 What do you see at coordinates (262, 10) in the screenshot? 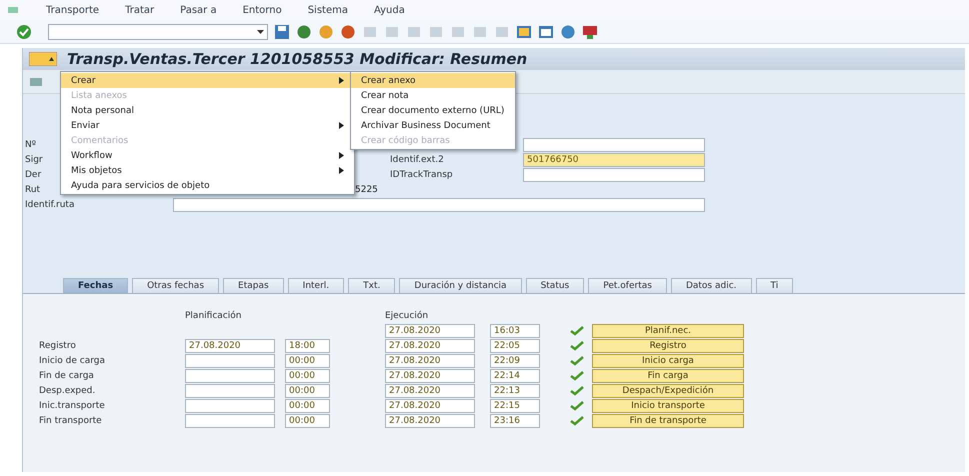
I see `menu-item: Entorno` at bounding box center [262, 10].